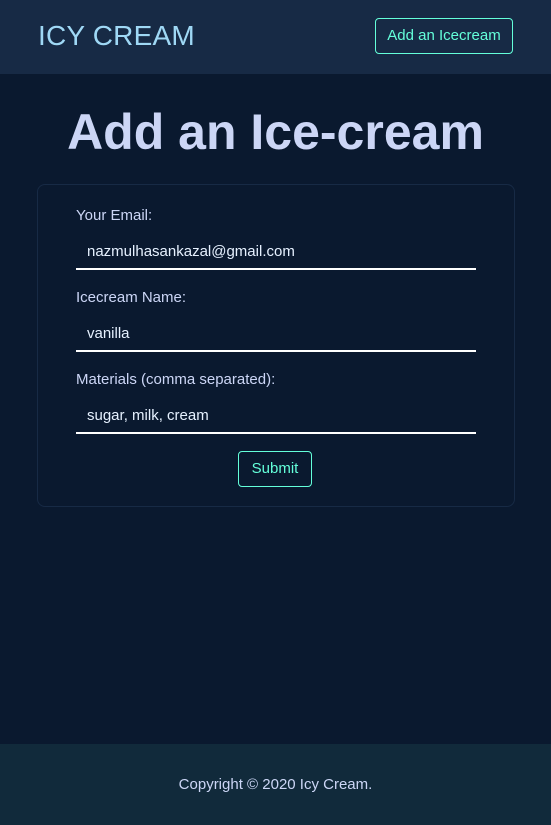 The width and height of the screenshot is (551, 825). What do you see at coordinates (275, 469) in the screenshot?
I see `submit-button: Submit` at bounding box center [275, 469].